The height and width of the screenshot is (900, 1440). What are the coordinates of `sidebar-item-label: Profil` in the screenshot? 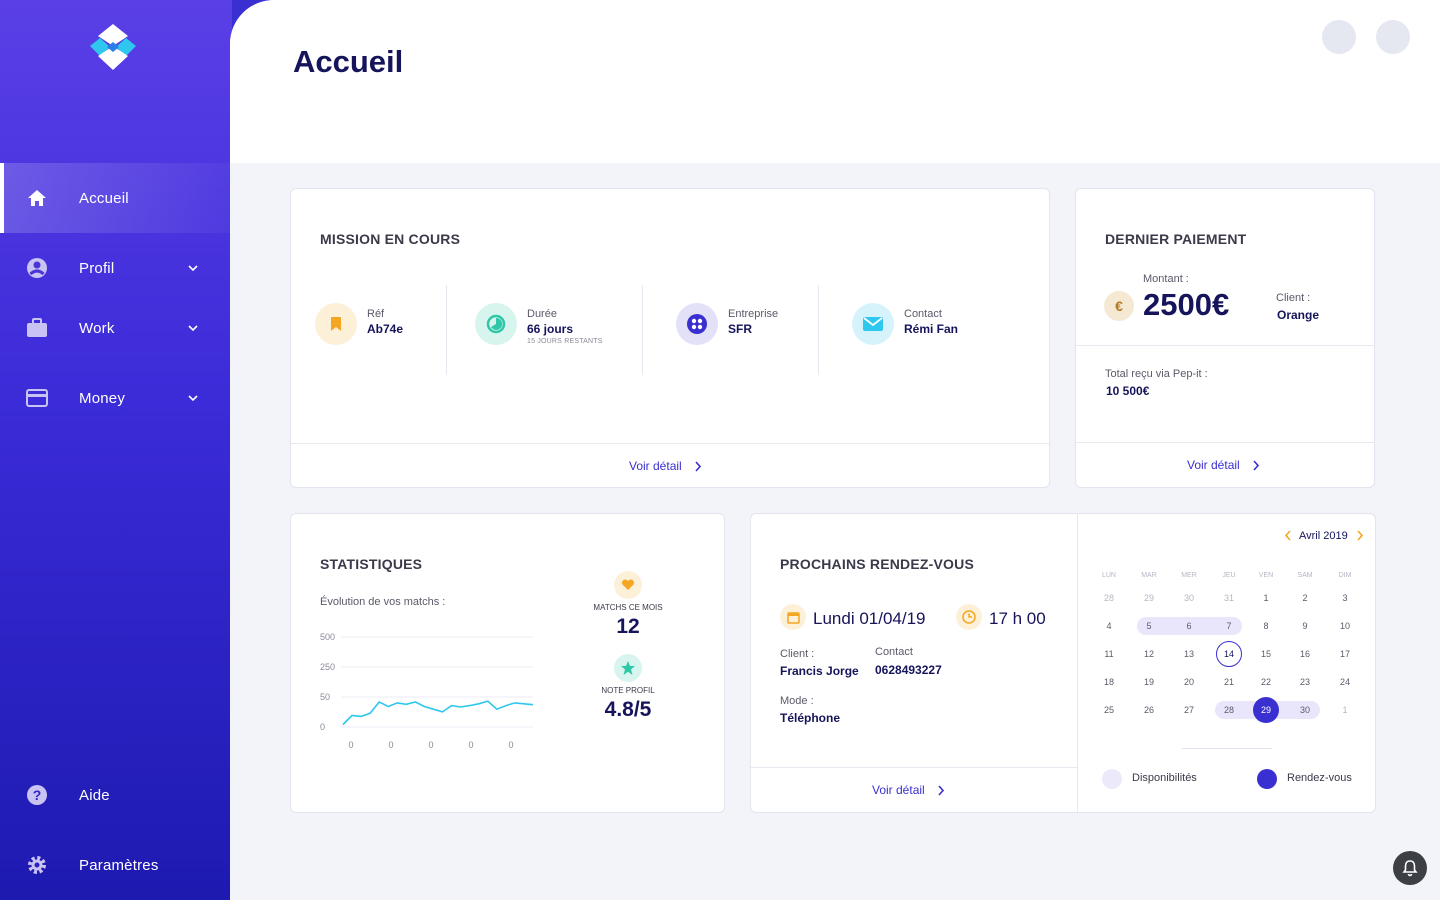 It's located at (97, 268).